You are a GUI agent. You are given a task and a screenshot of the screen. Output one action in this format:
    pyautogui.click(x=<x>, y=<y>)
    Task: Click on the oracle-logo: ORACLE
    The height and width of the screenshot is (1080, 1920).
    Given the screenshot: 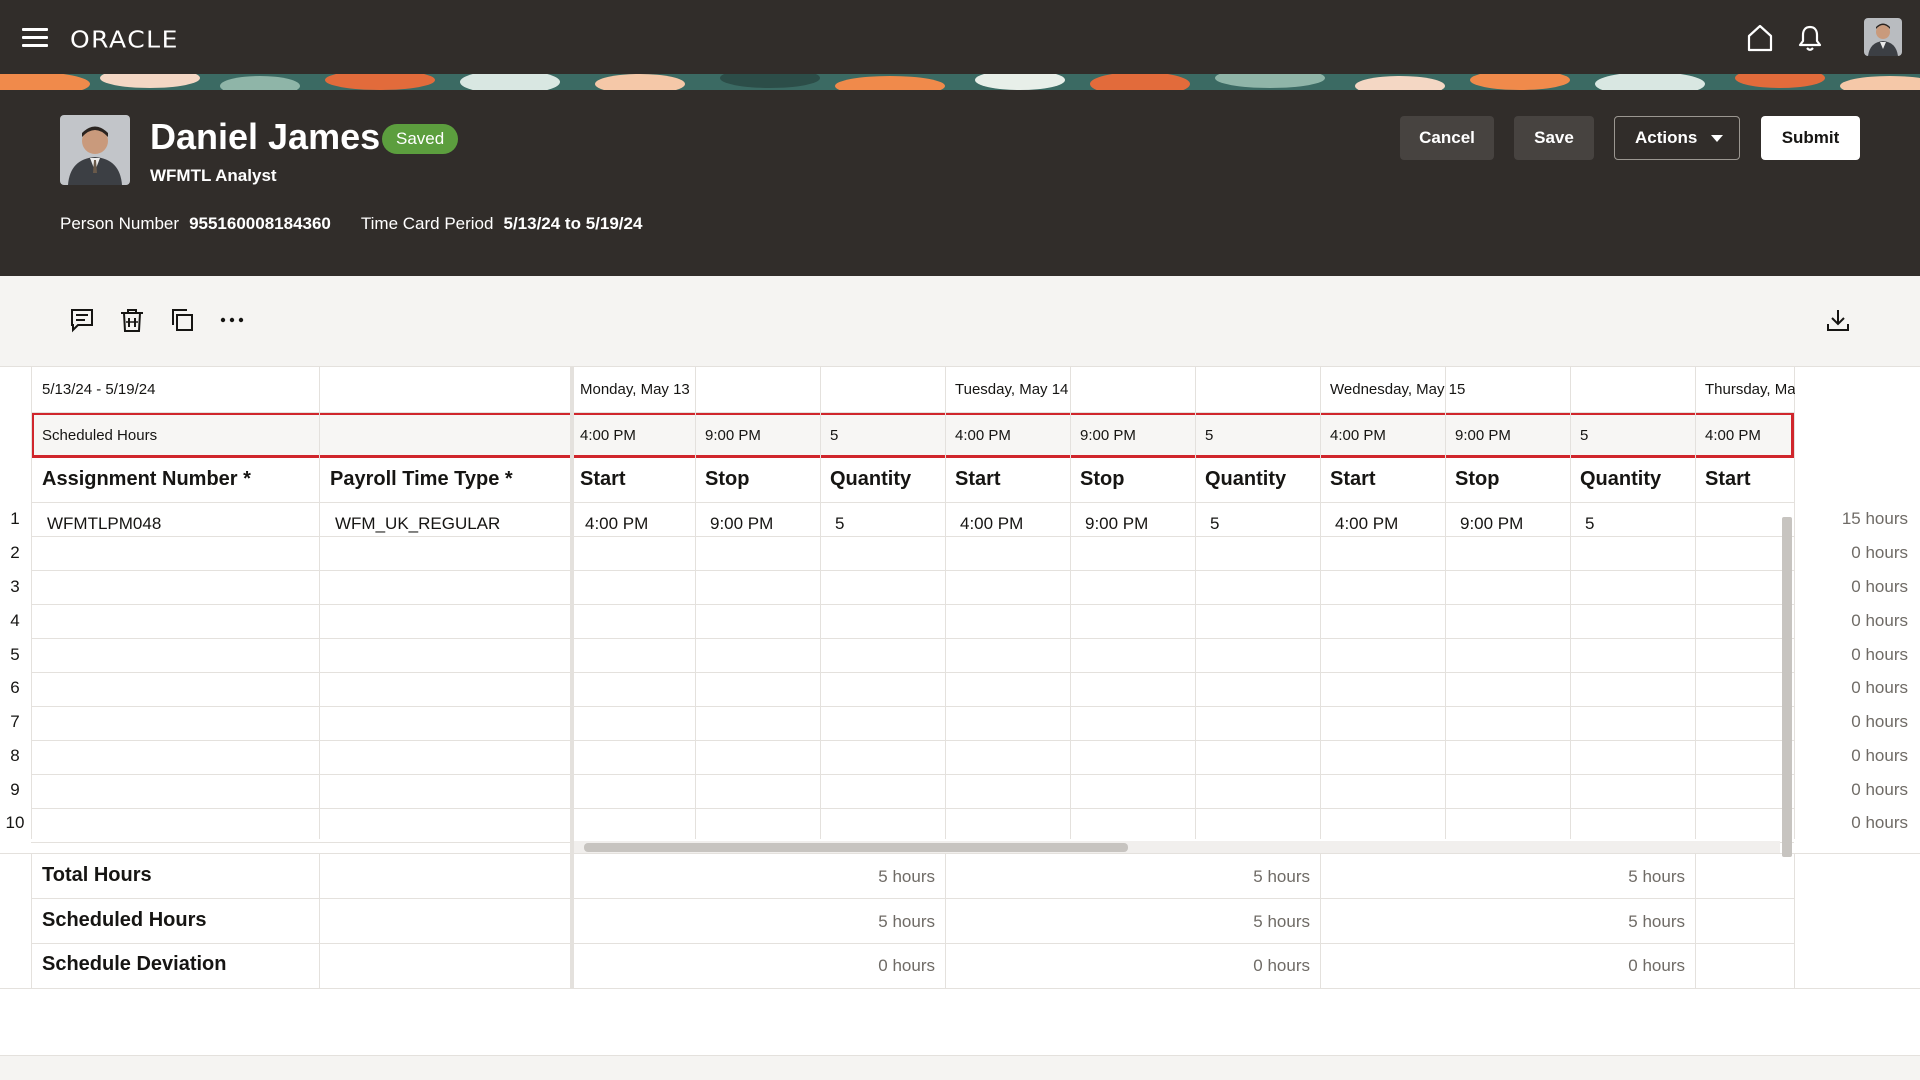 What is the action you would take?
    pyautogui.click(x=124, y=39)
    